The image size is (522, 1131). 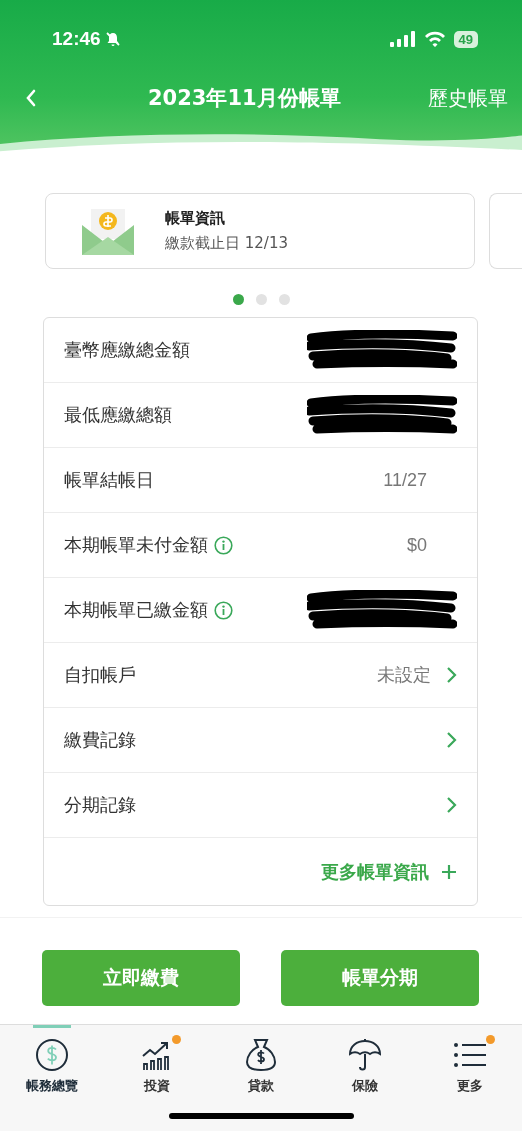 What do you see at coordinates (449, 871) in the screenshot?
I see `plus-icon` at bounding box center [449, 871].